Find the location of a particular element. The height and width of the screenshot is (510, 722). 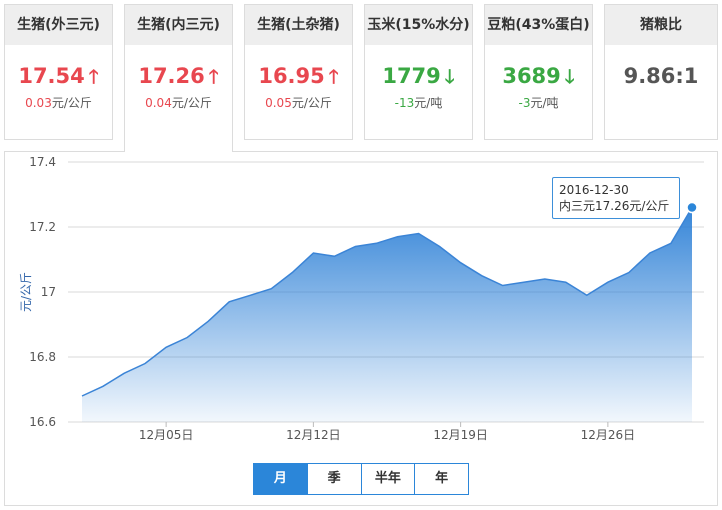

range-tabs: 月 季 半年 年 is located at coordinates (361, 479).